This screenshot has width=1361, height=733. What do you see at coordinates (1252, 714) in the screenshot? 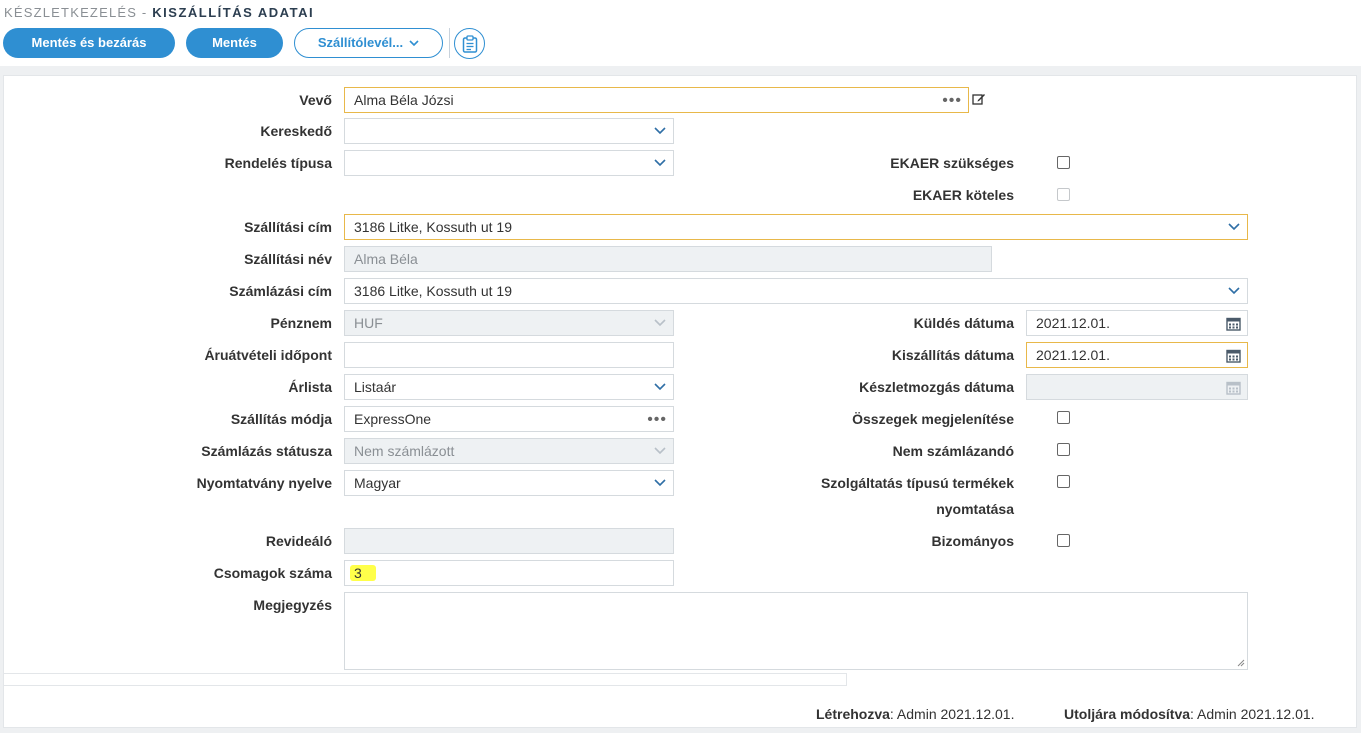
I see `modified-value: : Admin 2021.12.01.` at bounding box center [1252, 714].